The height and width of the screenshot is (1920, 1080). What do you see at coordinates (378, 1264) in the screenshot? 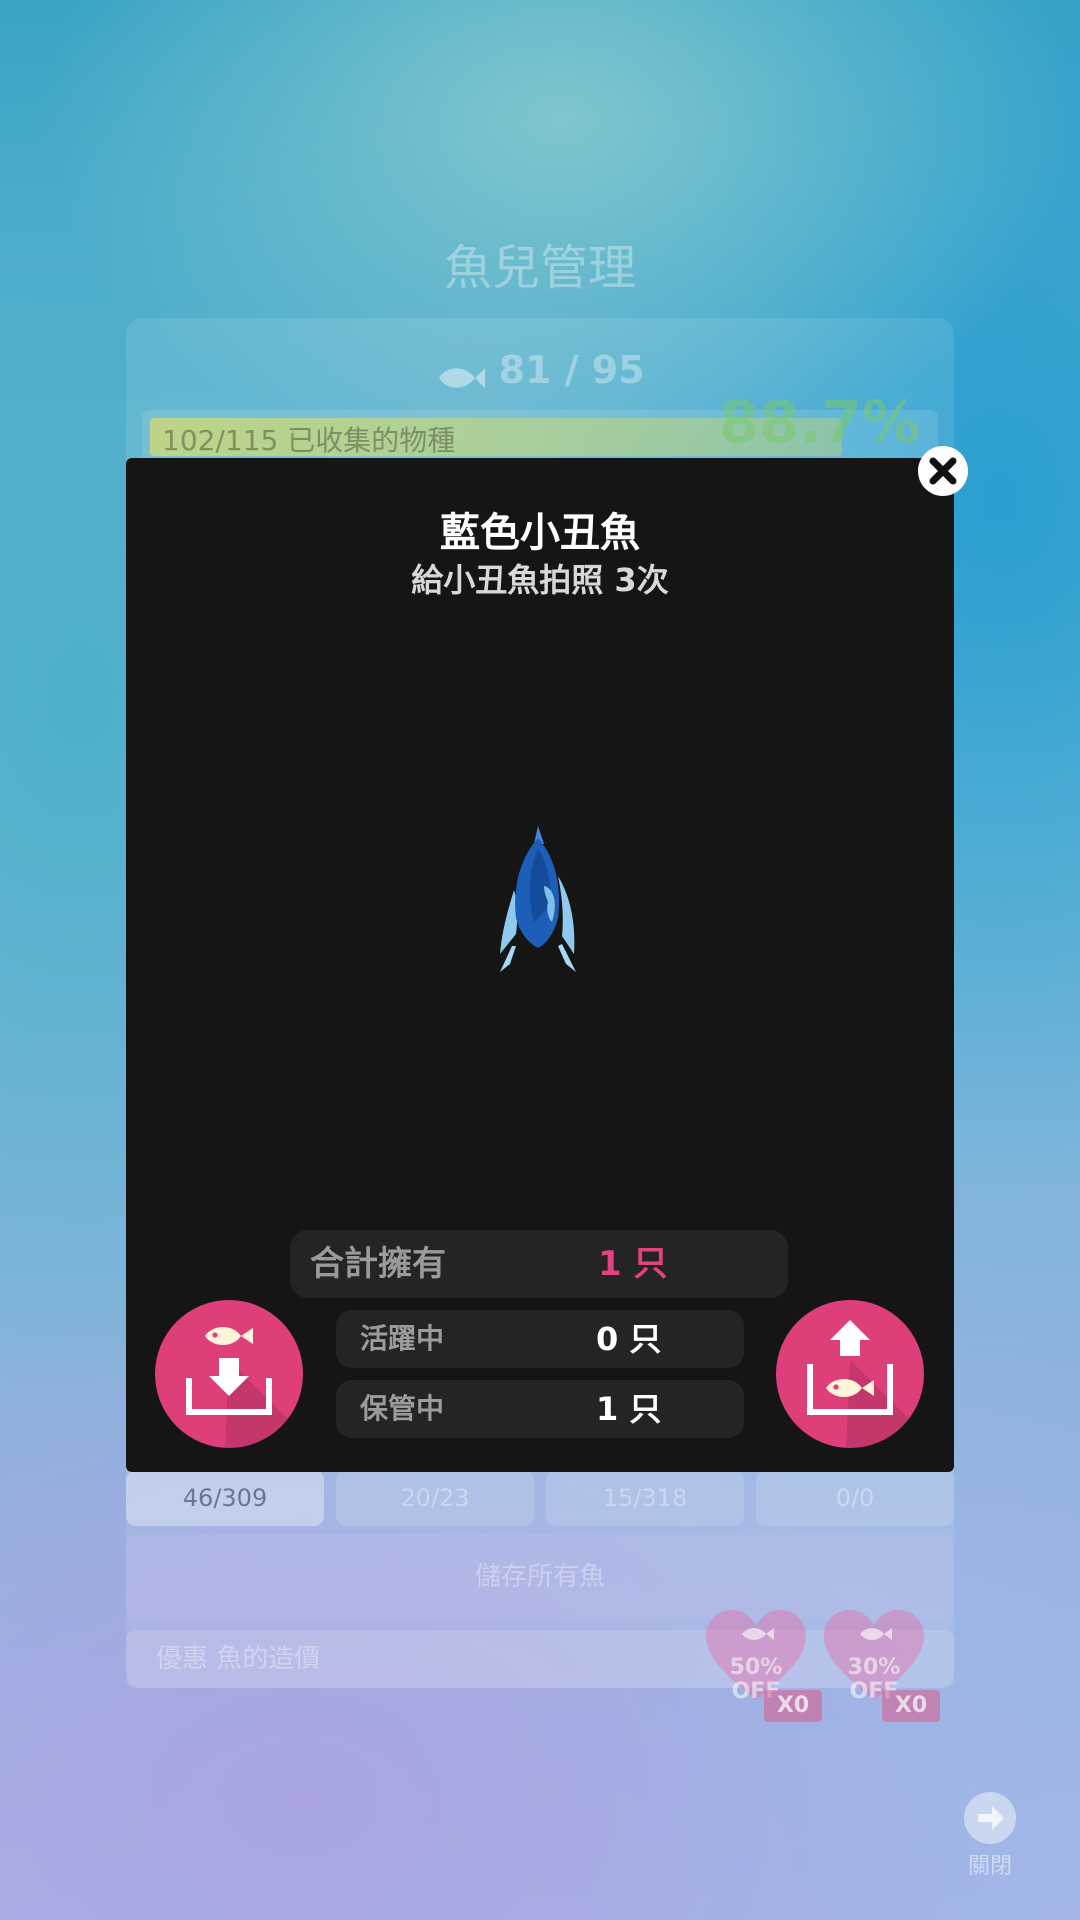
I see `total-owned-label: 合計擁有` at bounding box center [378, 1264].